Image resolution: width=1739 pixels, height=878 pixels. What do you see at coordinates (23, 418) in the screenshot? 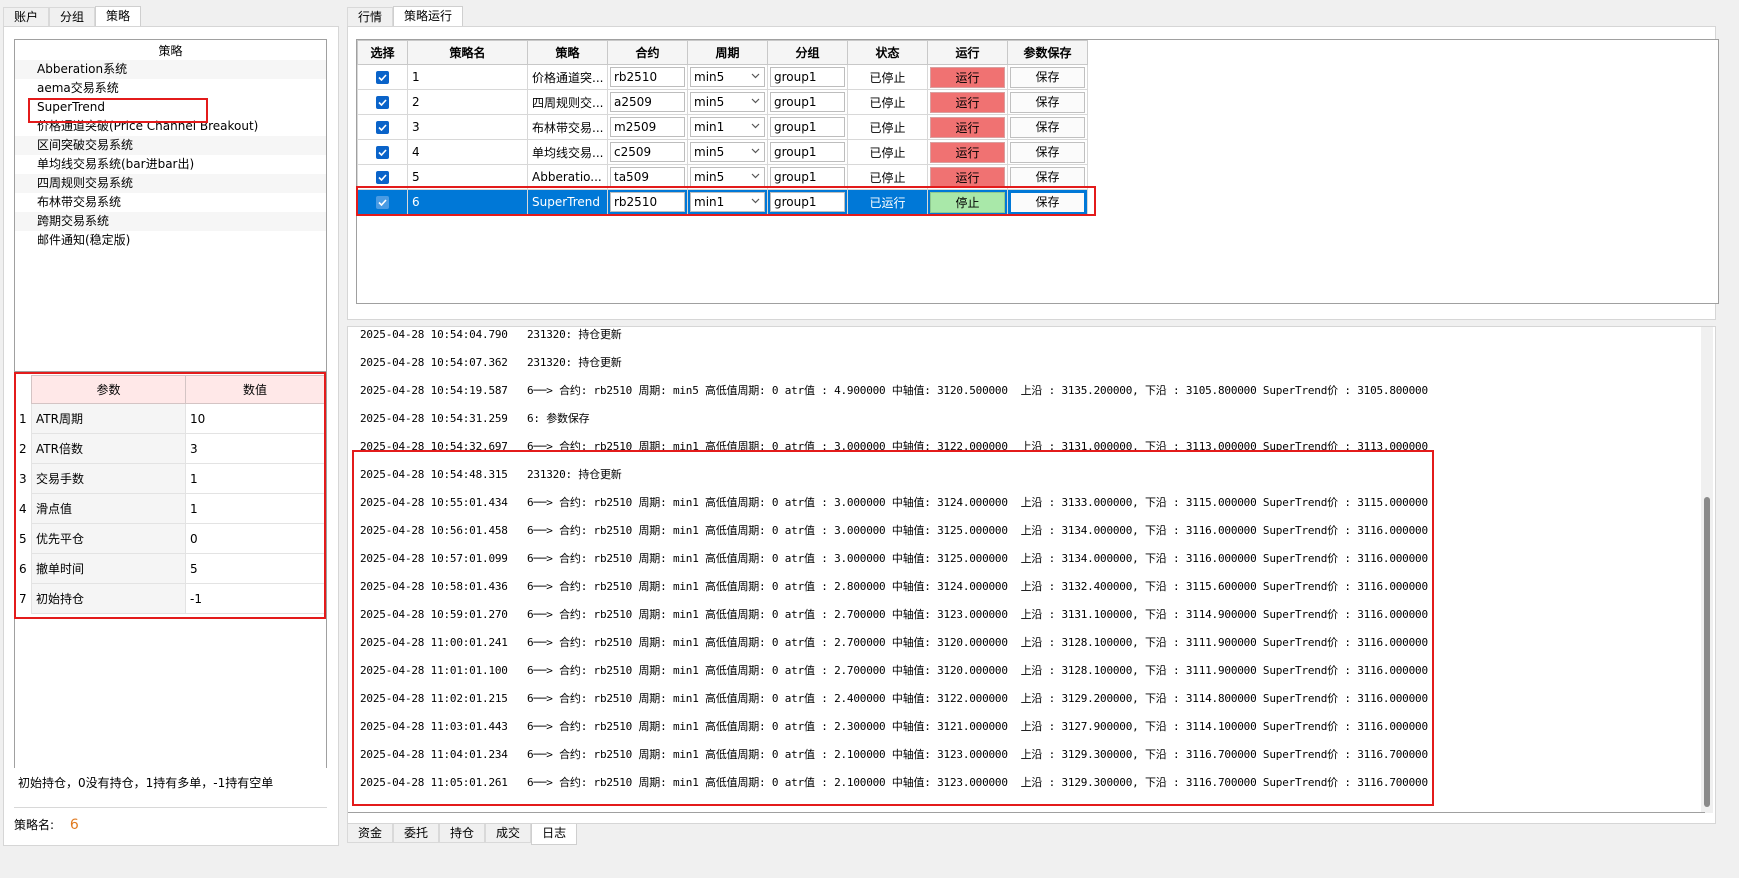
I see `param-row-number: 1` at bounding box center [23, 418].